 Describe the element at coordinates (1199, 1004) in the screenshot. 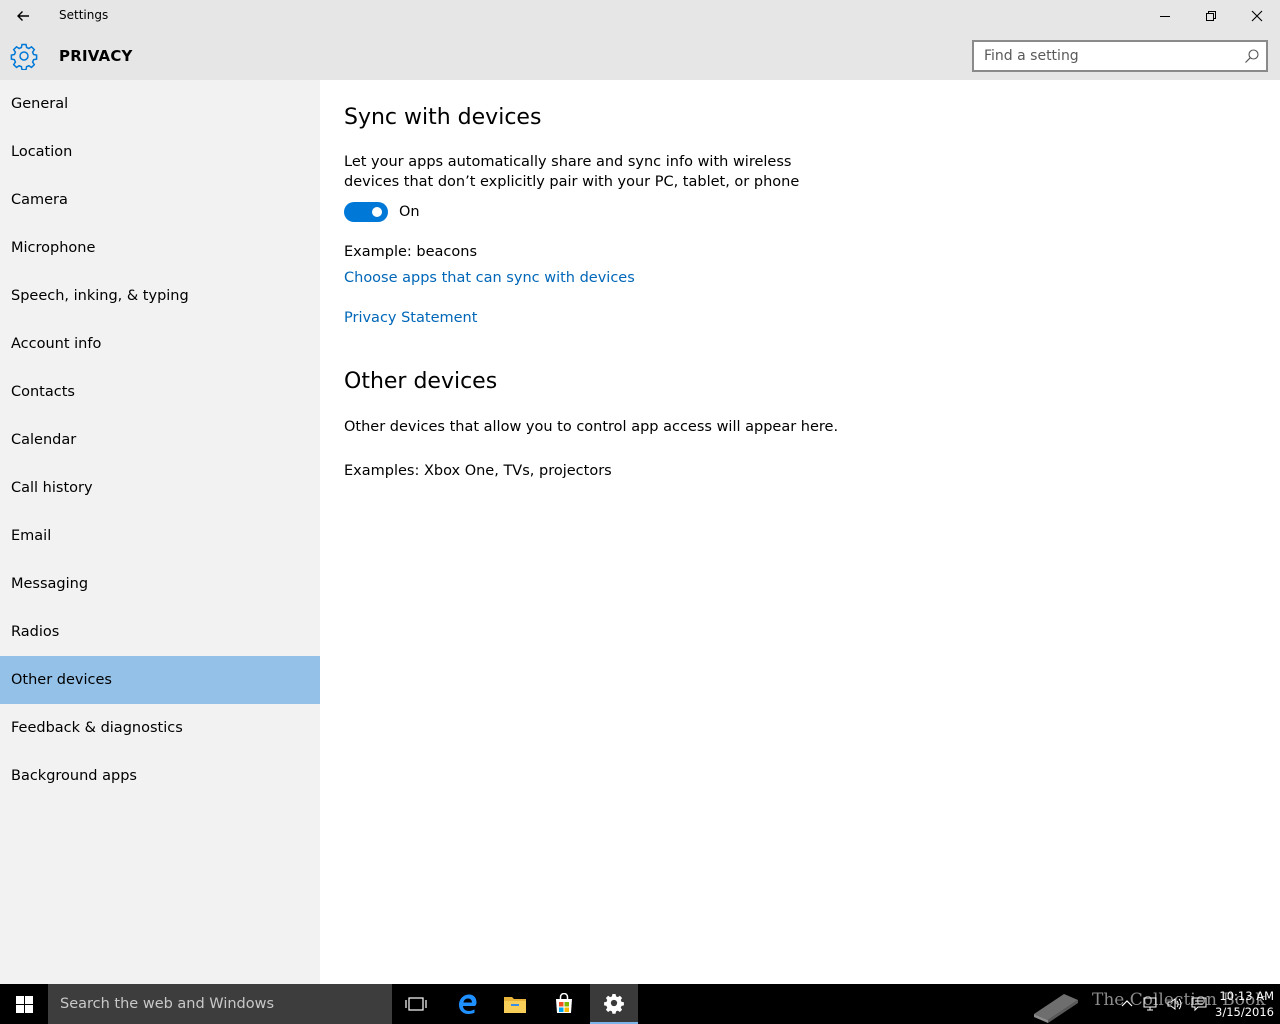

I see `action-center-icon` at that location.